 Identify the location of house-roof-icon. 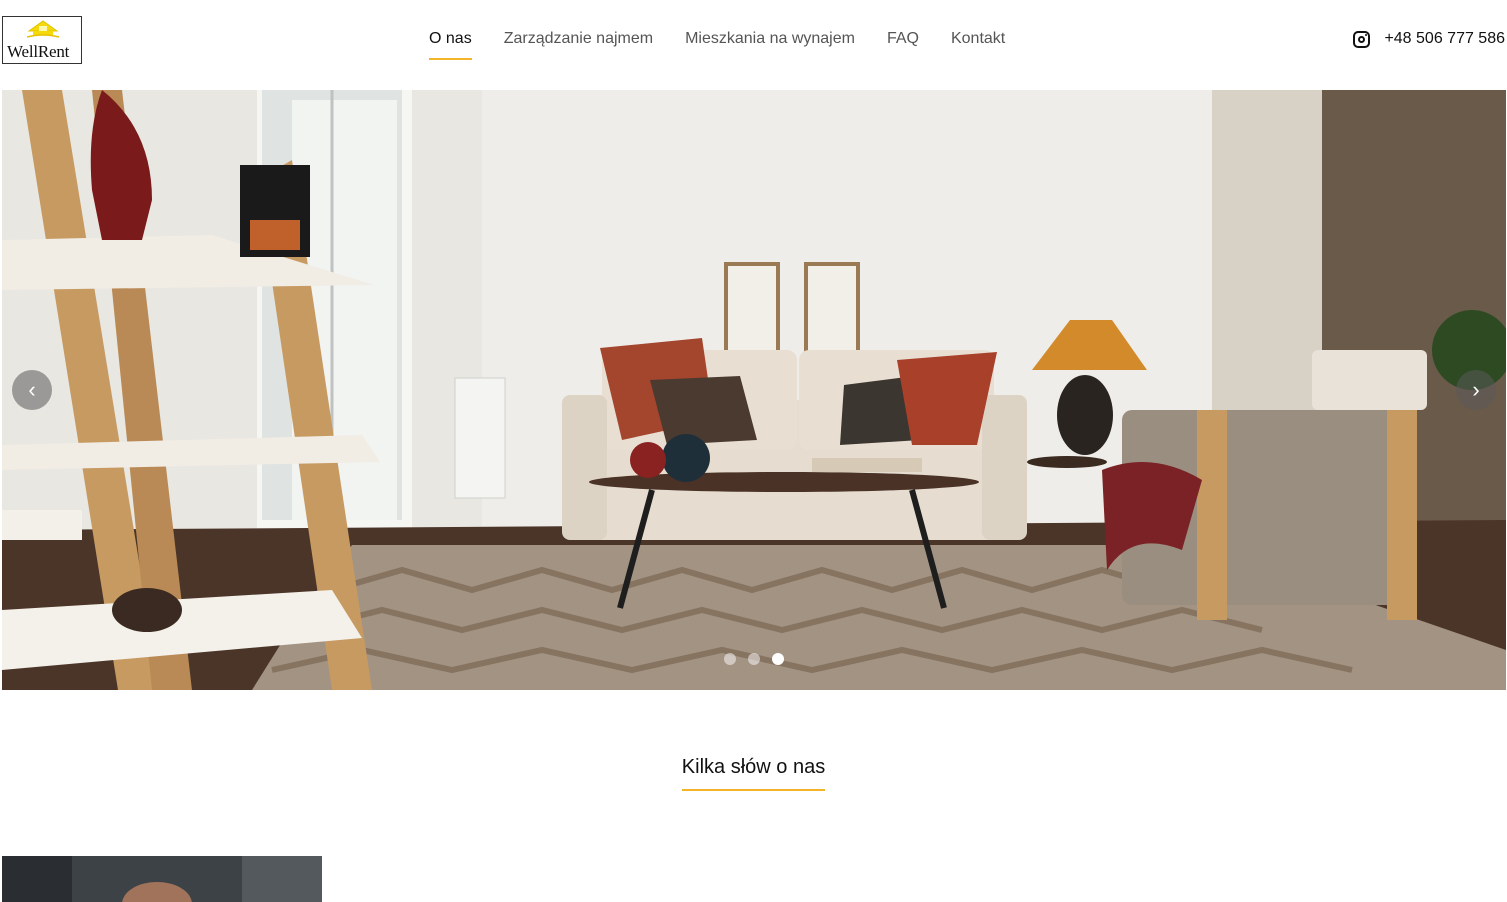
(43, 29).